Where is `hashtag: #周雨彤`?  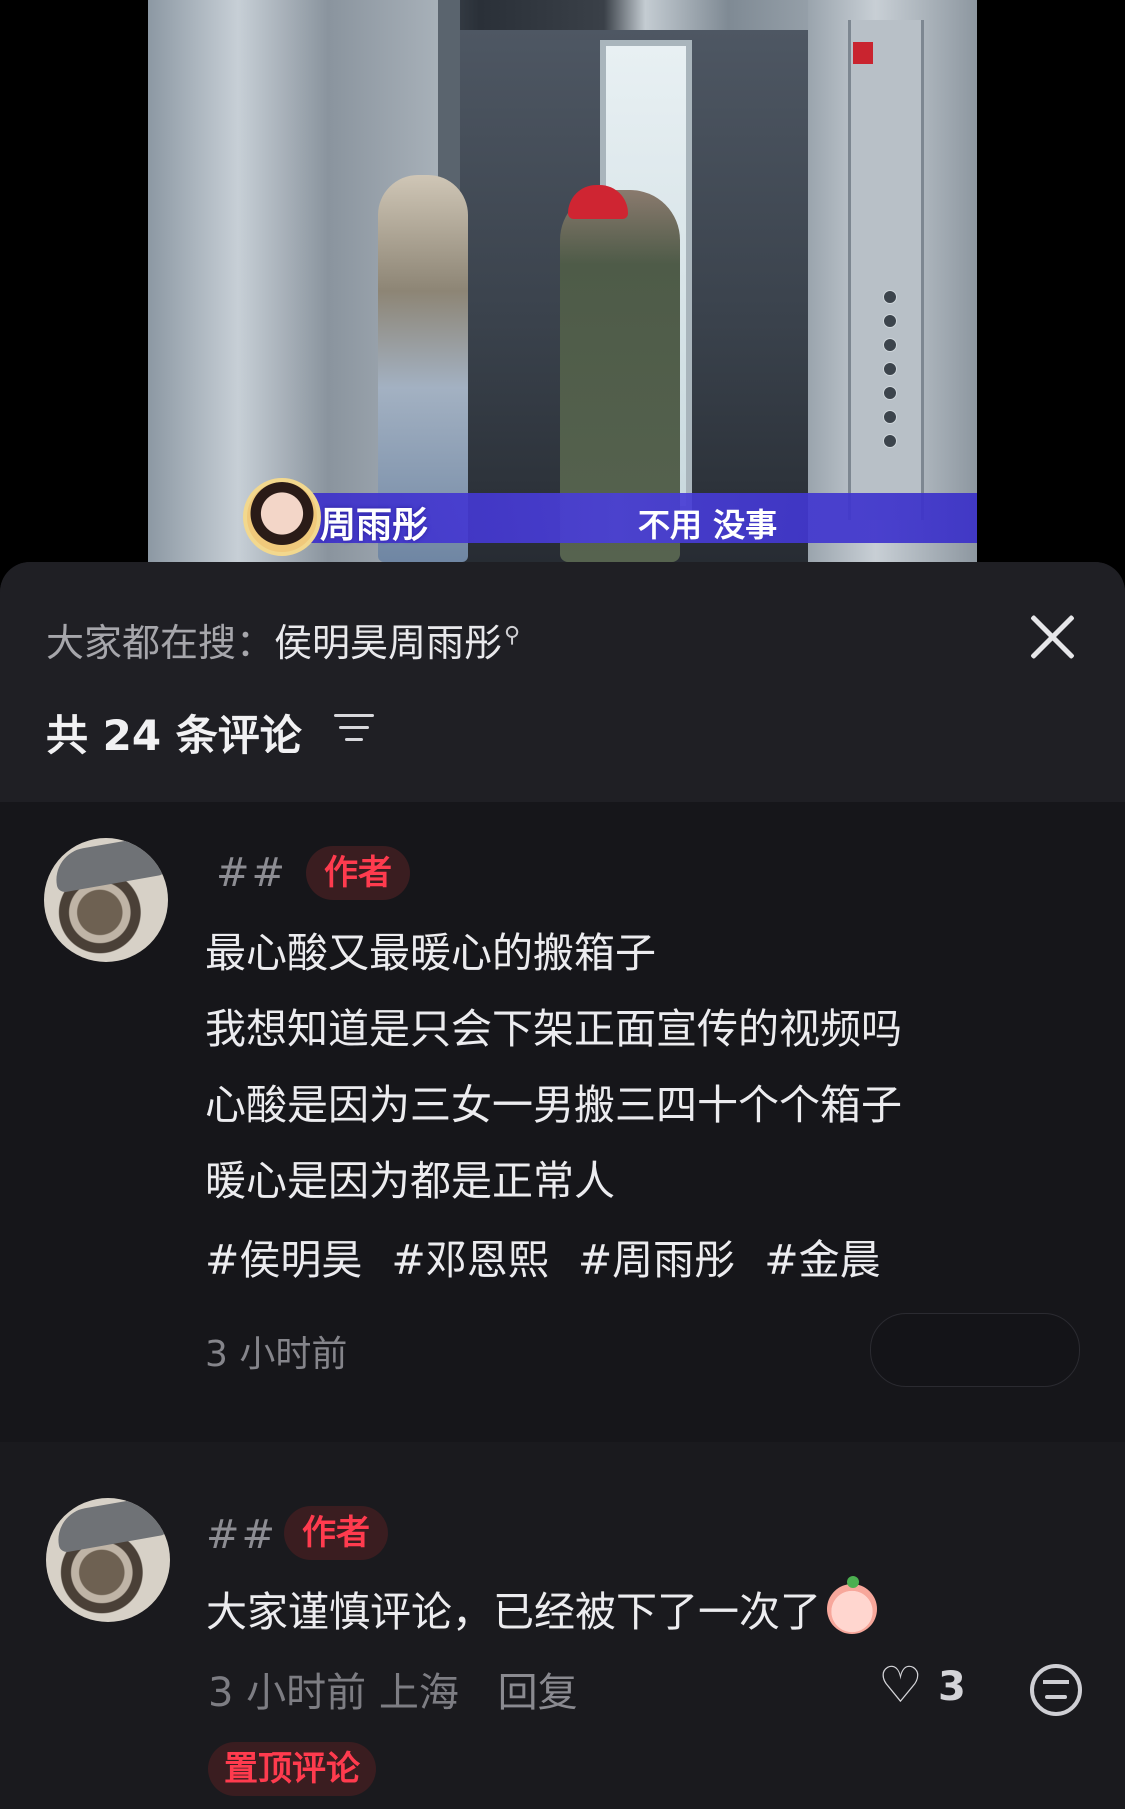
hashtag: #周雨彤 is located at coordinates (656, 1260).